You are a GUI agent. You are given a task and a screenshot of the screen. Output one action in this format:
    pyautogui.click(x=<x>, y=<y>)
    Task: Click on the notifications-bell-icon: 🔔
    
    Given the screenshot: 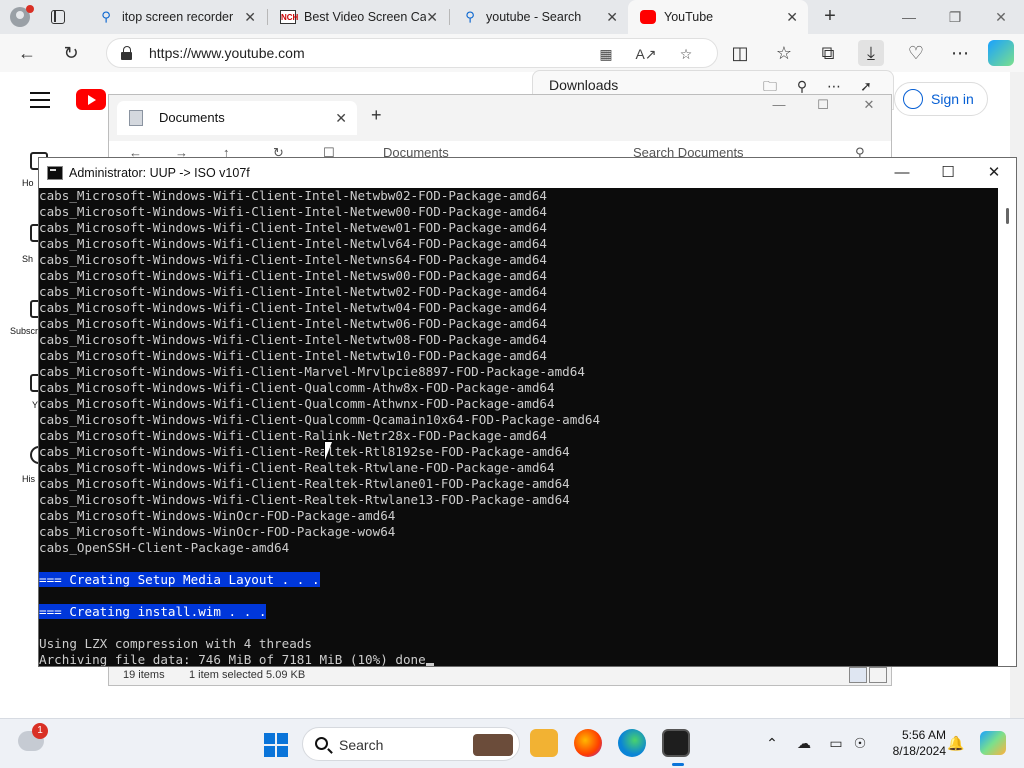 What is the action you would take?
    pyautogui.click(x=956, y=743)
    